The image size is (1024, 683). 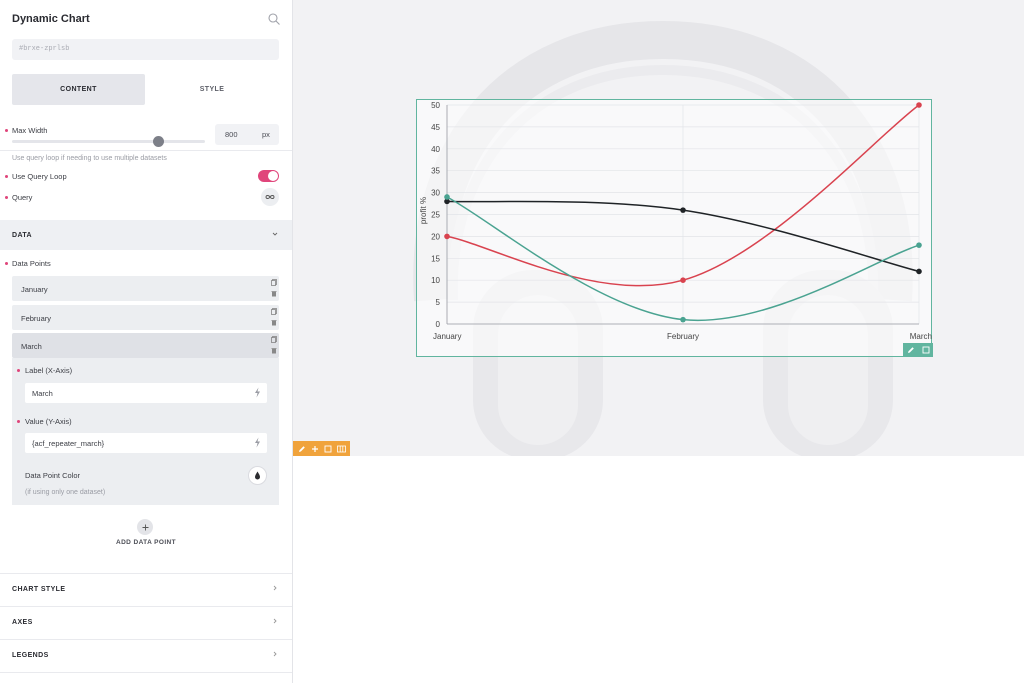 I want to click on add-data-point-button, so click(x=145, y=527).